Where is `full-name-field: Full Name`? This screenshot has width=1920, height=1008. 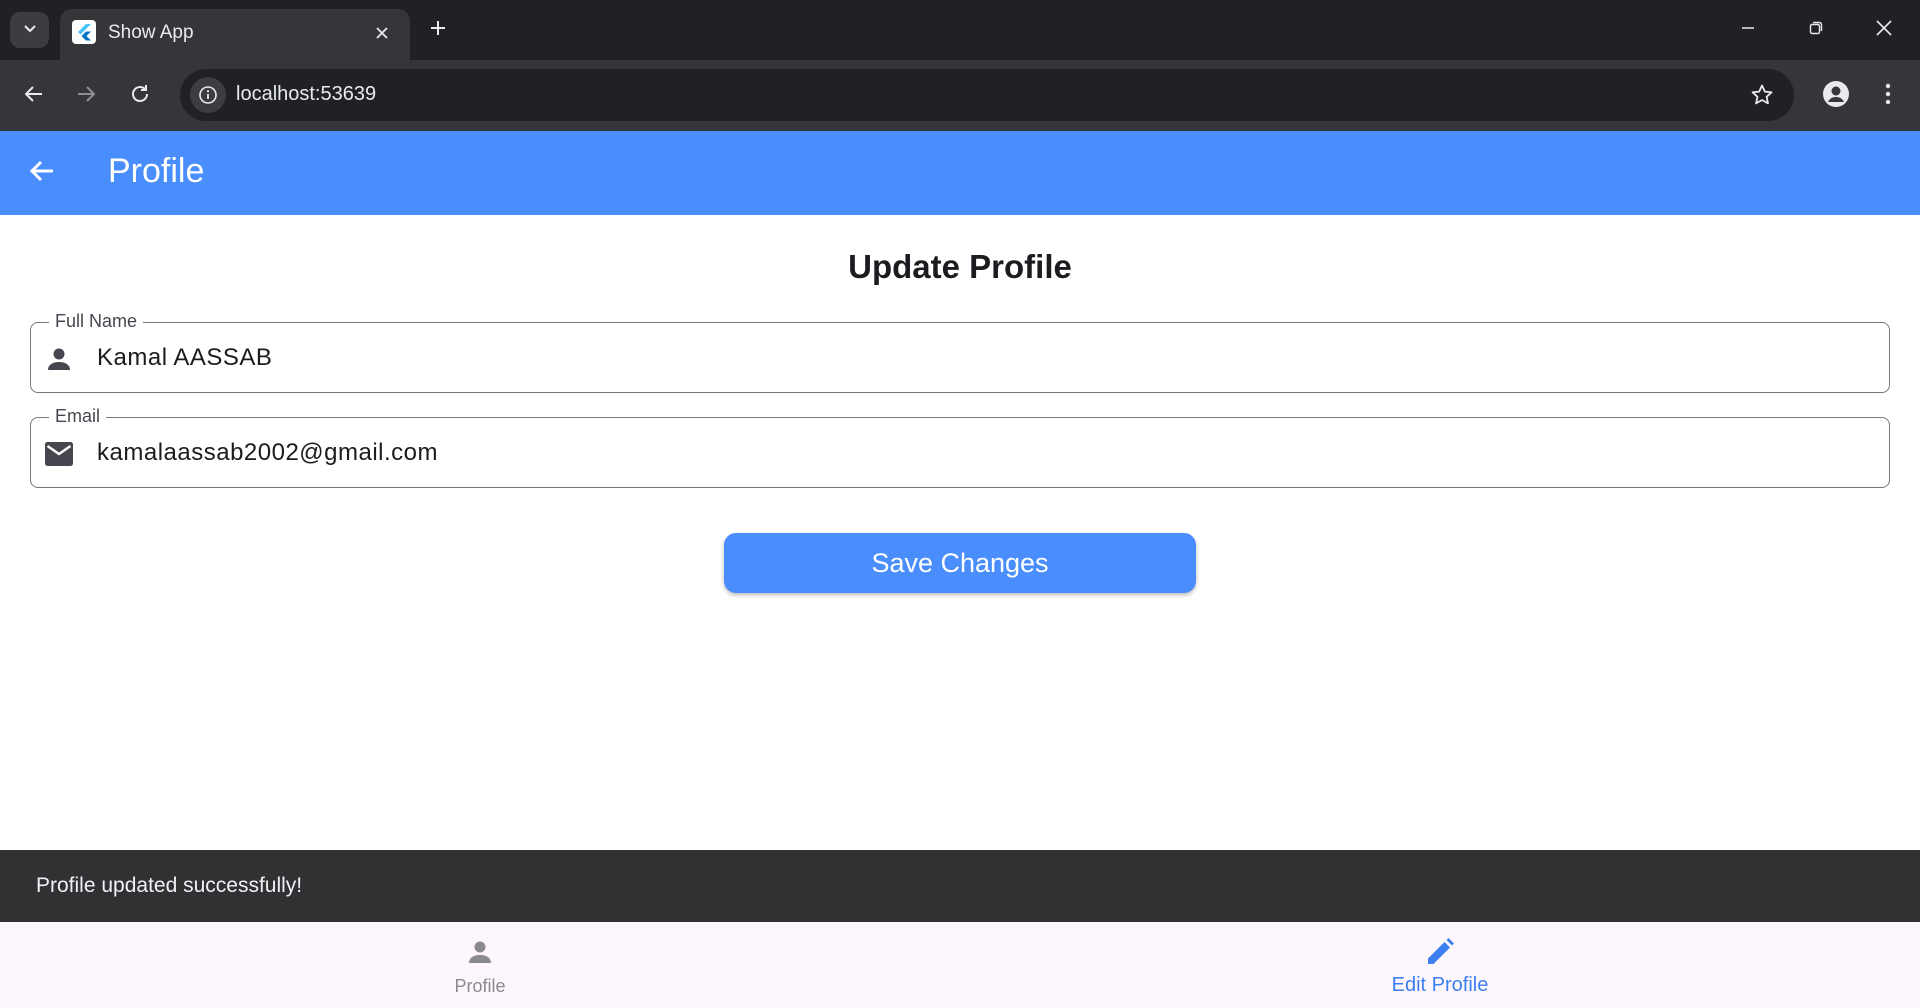
full-name-field: Full Name is located at coordinates (960, 351).